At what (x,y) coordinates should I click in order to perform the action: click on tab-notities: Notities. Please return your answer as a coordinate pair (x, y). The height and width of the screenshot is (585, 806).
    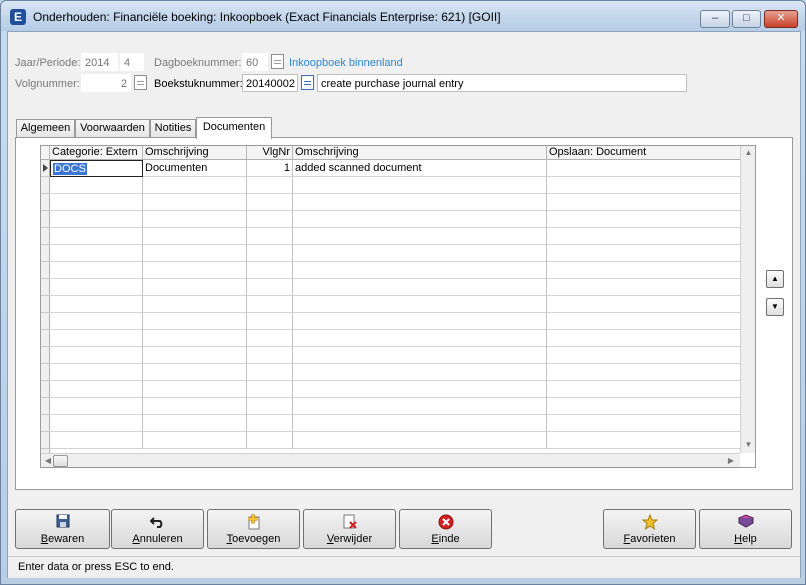
    Looking at the image, I should click on (173, 128).